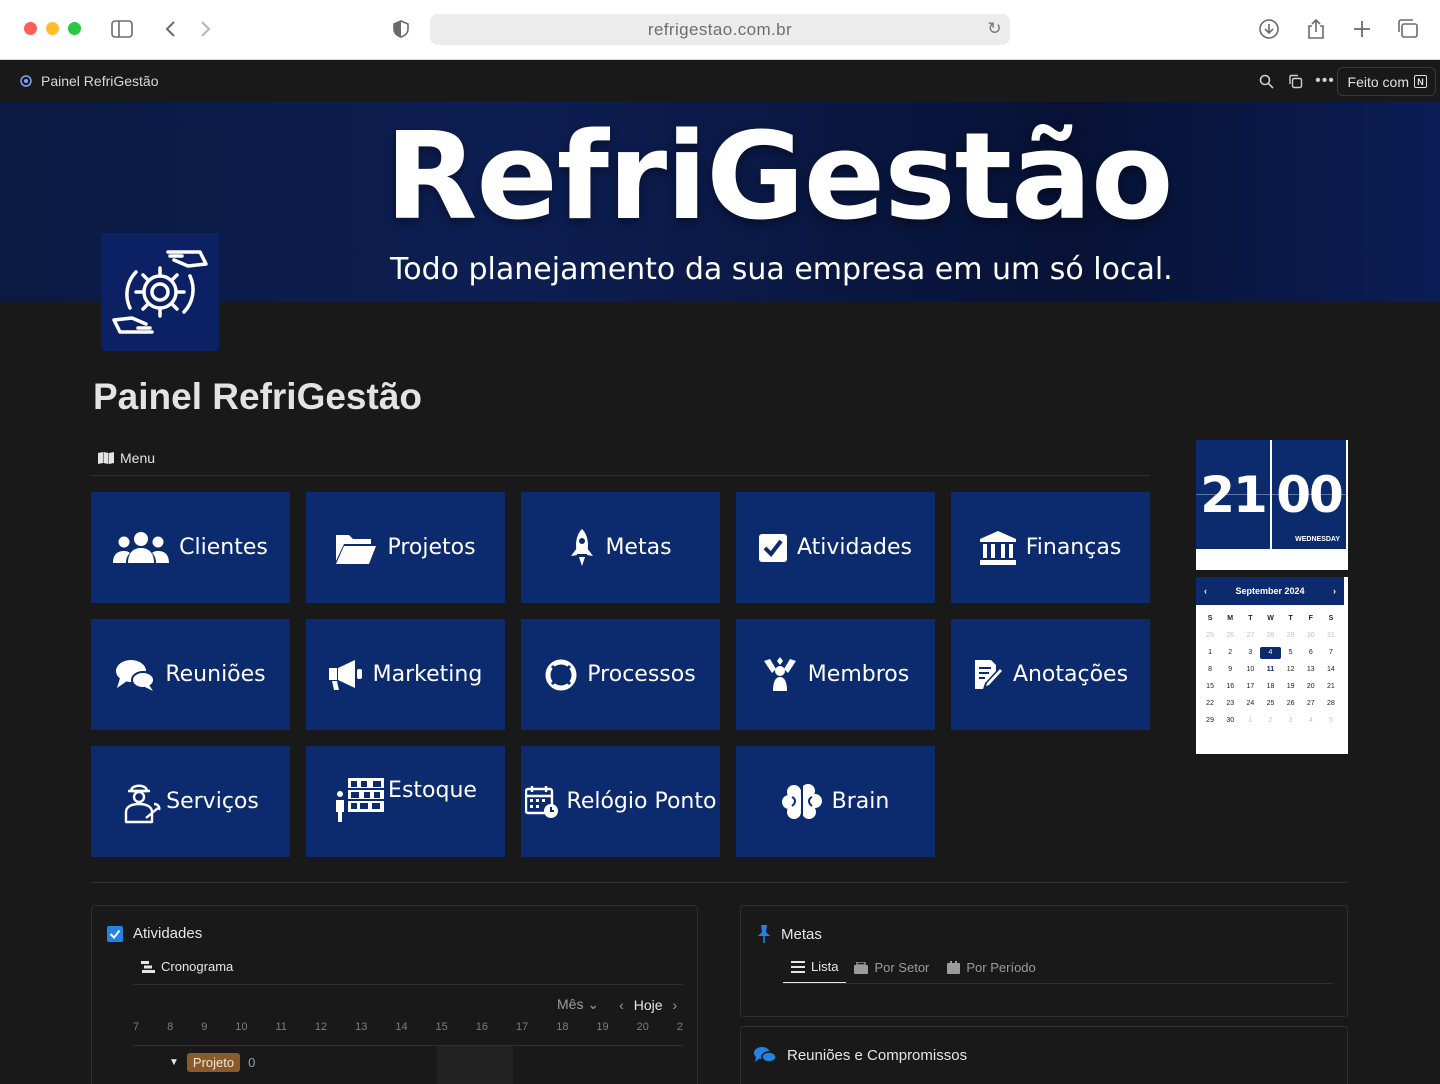  I want to click on back-icon, so click(170, 29).